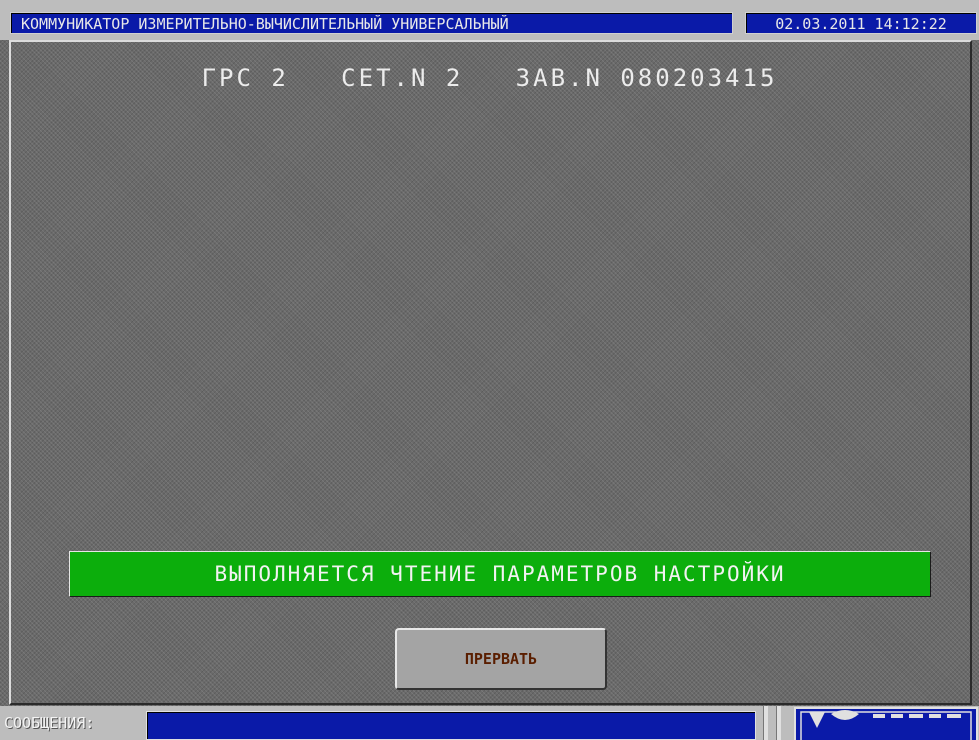 The image size is (979, 740). I want to click on messages-field, so click(451, 725).